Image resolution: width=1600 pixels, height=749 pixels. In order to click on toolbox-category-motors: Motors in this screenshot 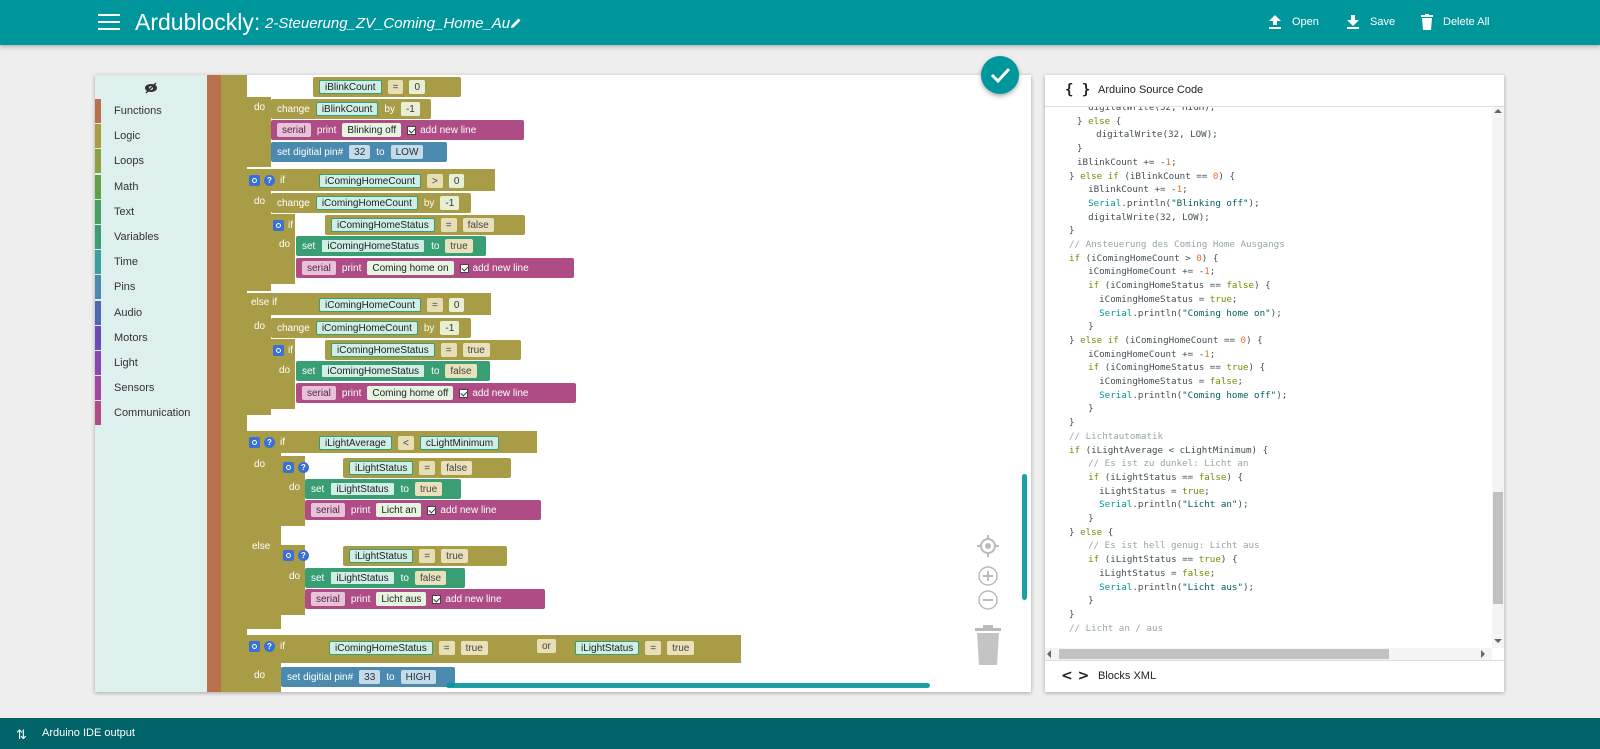, I will do `click(151, 337)`.